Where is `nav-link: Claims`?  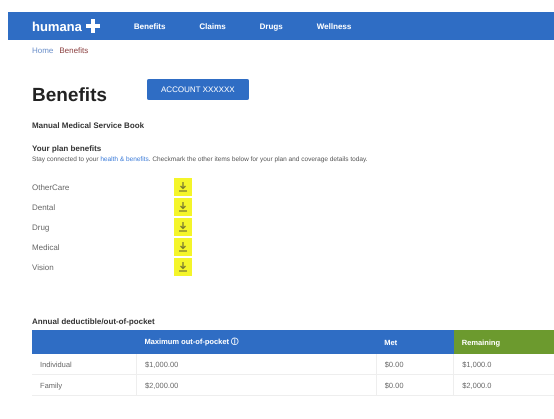 nav-link: Claims is located at coordinates (212, 26).